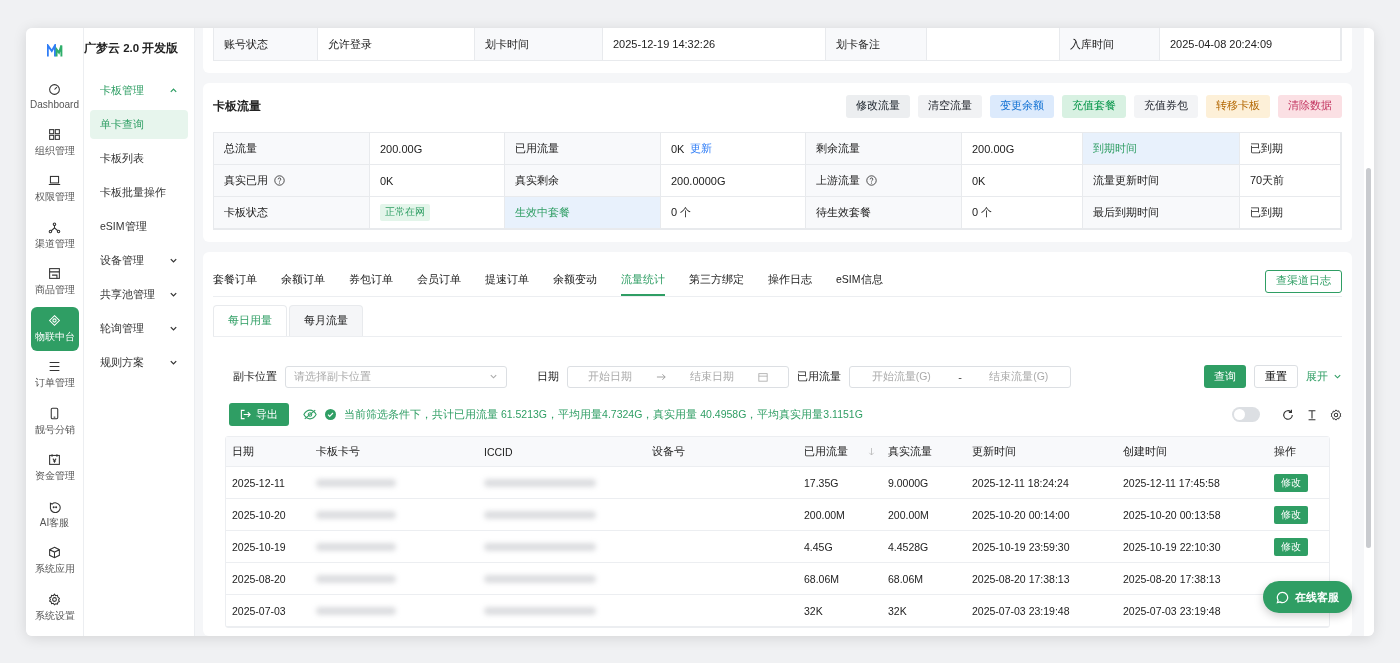 The height and width of the screenshot is (663, 1400). What do you see at coordinates (668, 451) in the screenshot?
I see `column-header: 设备号` at bounding box center [668, 451].